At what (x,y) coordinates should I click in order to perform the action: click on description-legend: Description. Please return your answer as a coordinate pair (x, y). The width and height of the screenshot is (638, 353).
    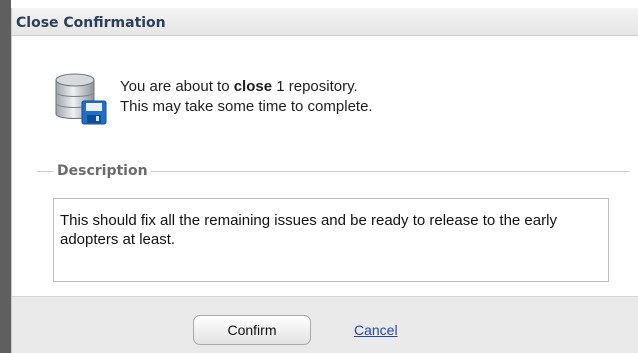
    Looking at the image, I should click on (102, 171).